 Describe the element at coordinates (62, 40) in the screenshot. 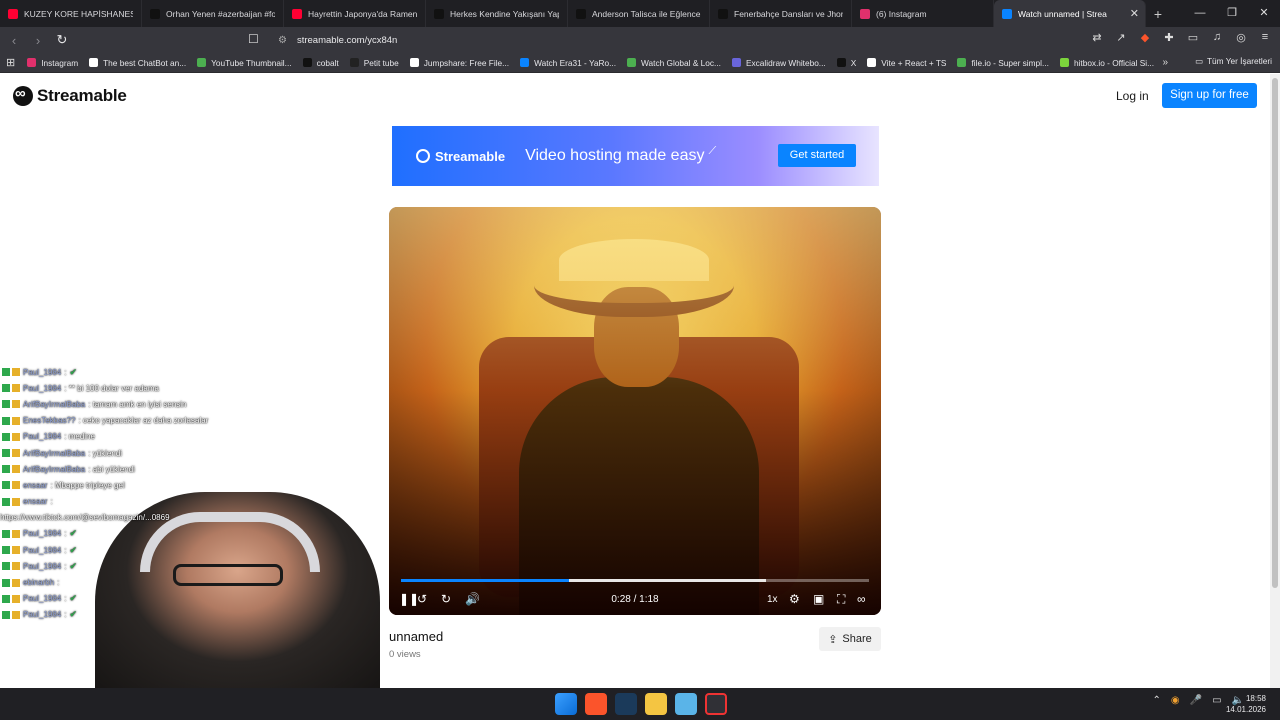

I see `reload-icon: ↻` at that location.